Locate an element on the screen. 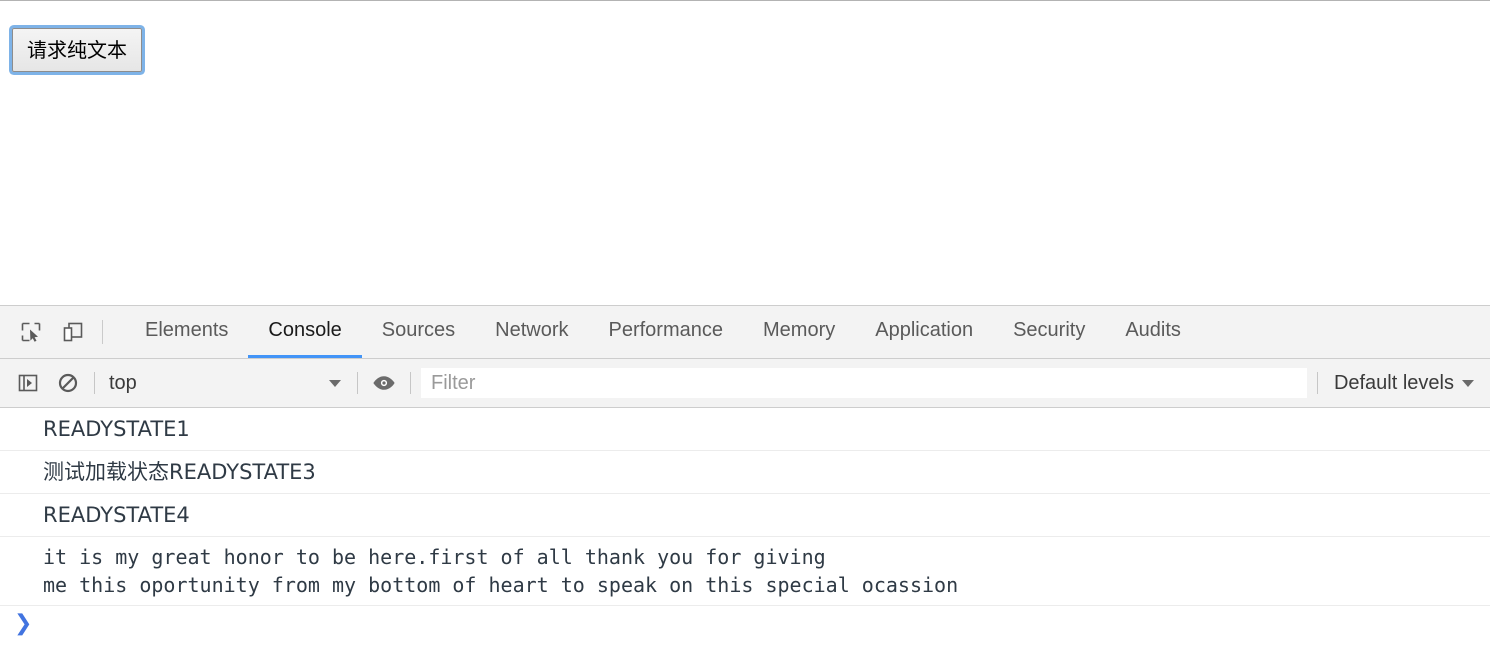  tab-application: Application is located at coordinates (924, 332).